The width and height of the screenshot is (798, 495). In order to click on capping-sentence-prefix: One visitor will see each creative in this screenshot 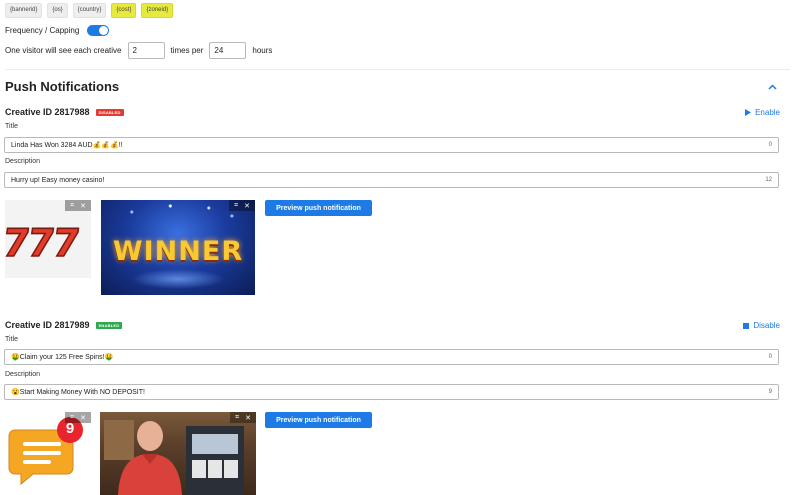, I will do `click(63, 50)`.